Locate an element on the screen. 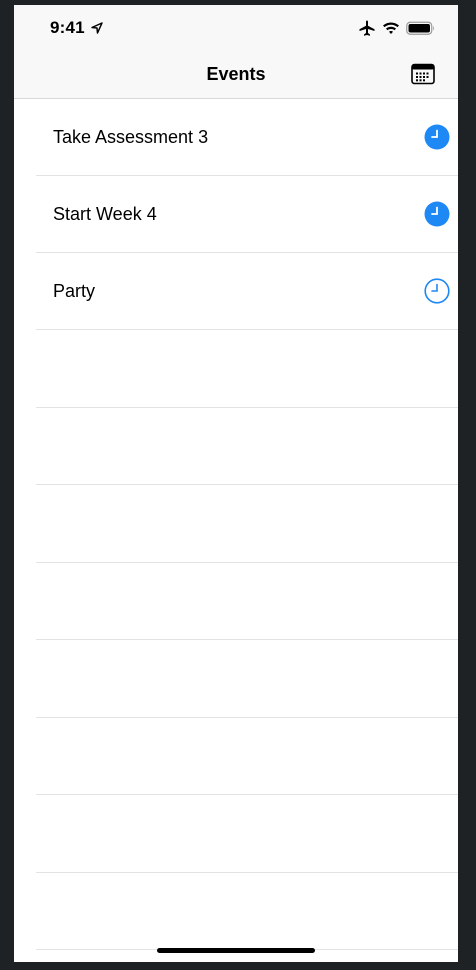  airplane-icon is located at coordinates (367, 28).